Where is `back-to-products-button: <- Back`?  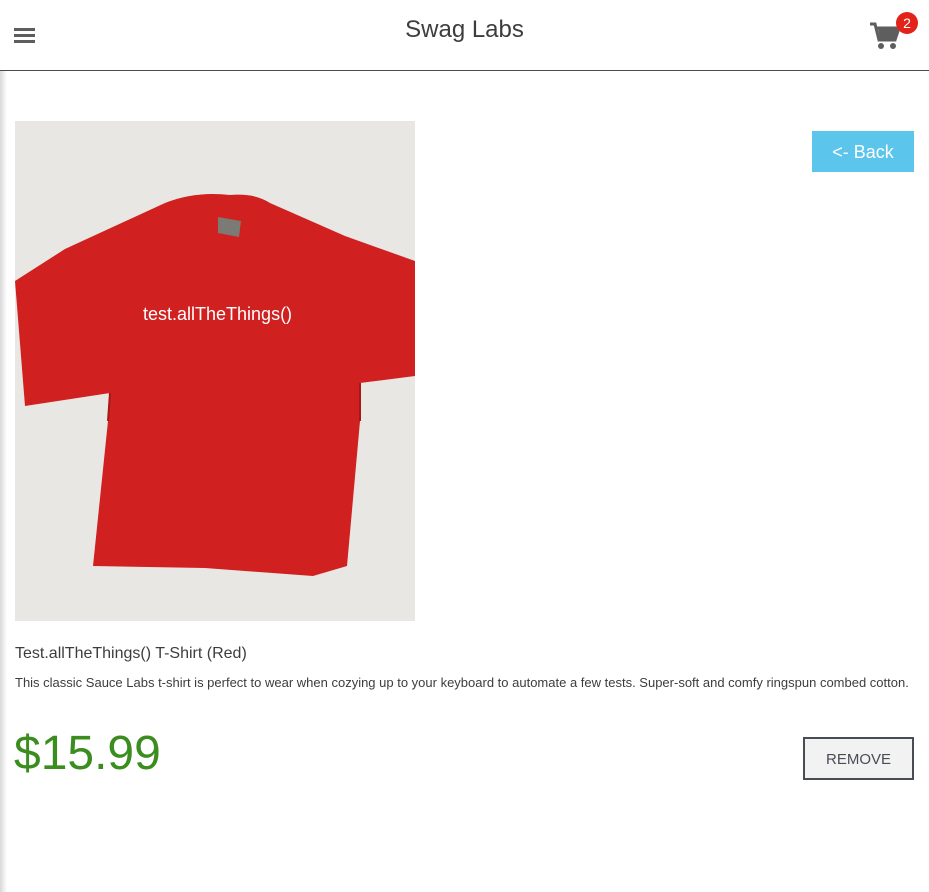 back-to-products-button: <- Back is located at coordinates (863, 151).